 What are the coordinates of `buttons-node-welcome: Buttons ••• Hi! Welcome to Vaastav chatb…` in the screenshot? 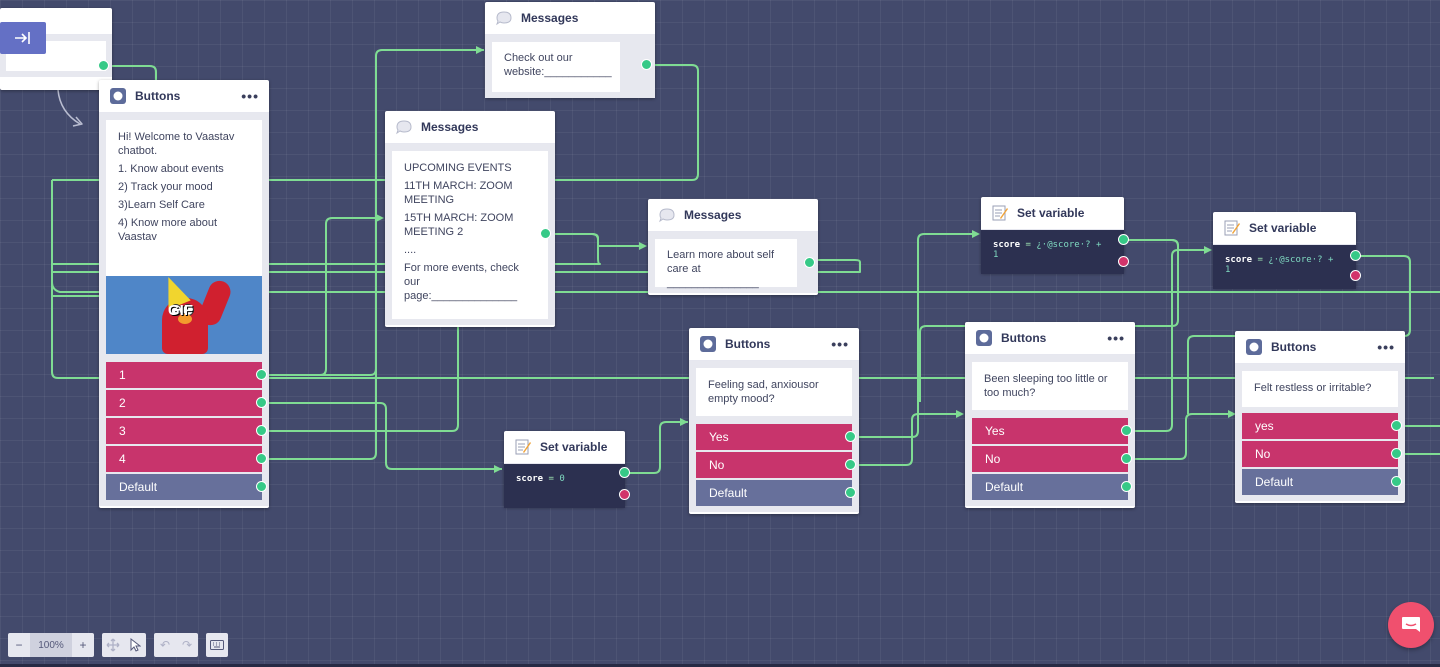 It's located at (184, 294).